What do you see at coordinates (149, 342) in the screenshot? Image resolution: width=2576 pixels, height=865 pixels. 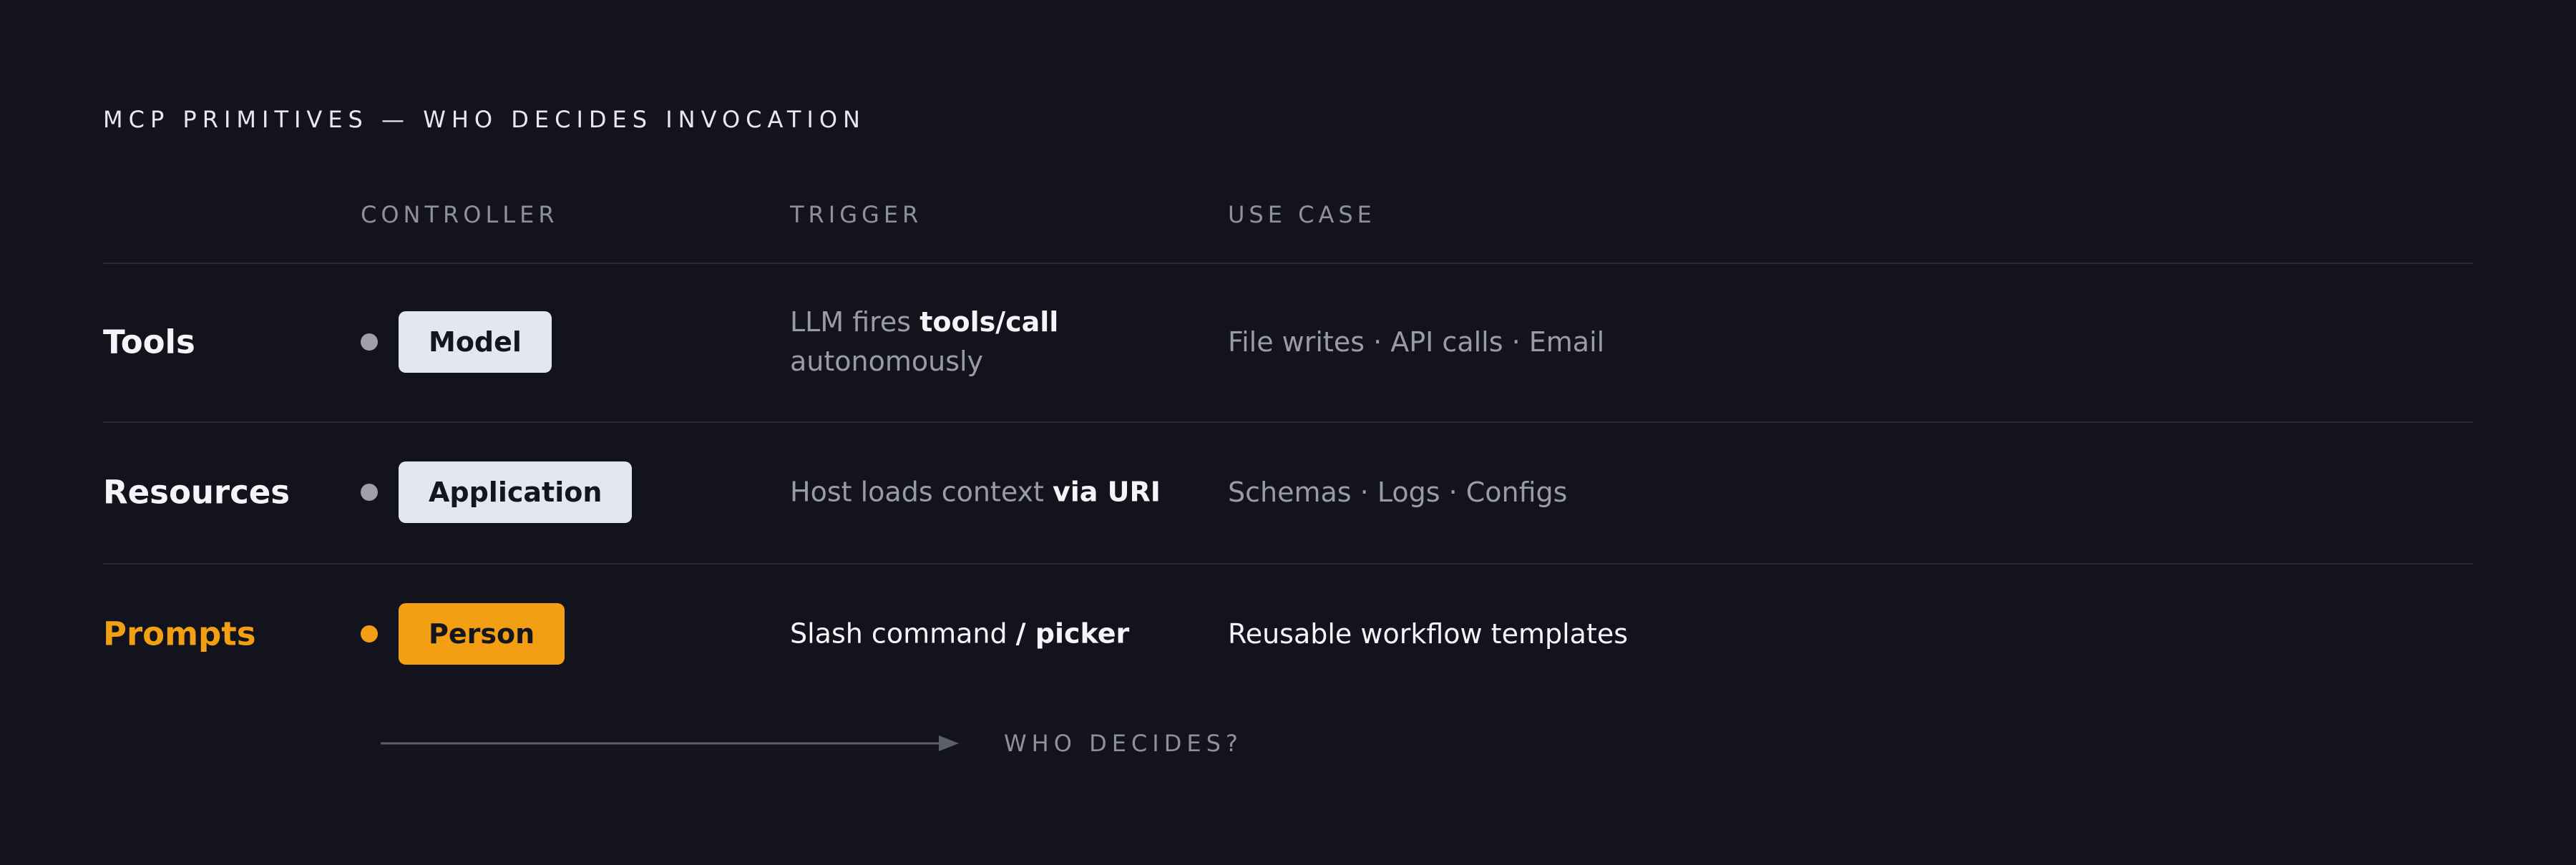 I see `row-name-tools: Tools` at bounding box center [149, 342].